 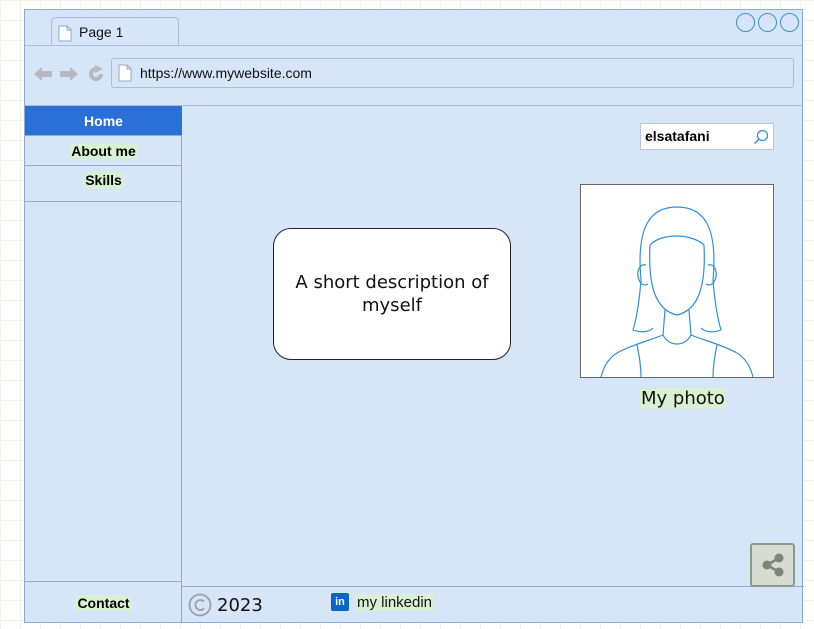 I want to click on sidebar-item-contact: Contact, so click(x=103, y=602).